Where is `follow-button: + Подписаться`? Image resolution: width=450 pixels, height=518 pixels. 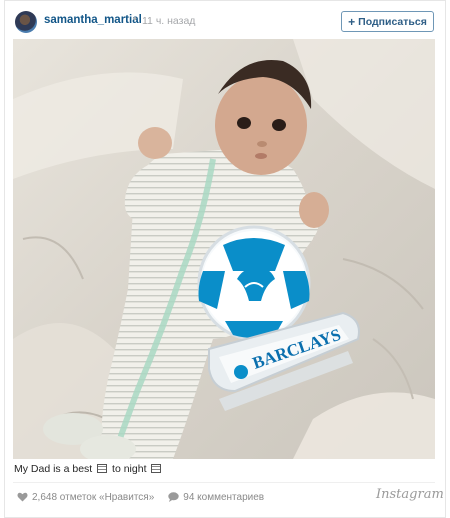 follow-button: + Подписаться is located at coordinates (387, 21).